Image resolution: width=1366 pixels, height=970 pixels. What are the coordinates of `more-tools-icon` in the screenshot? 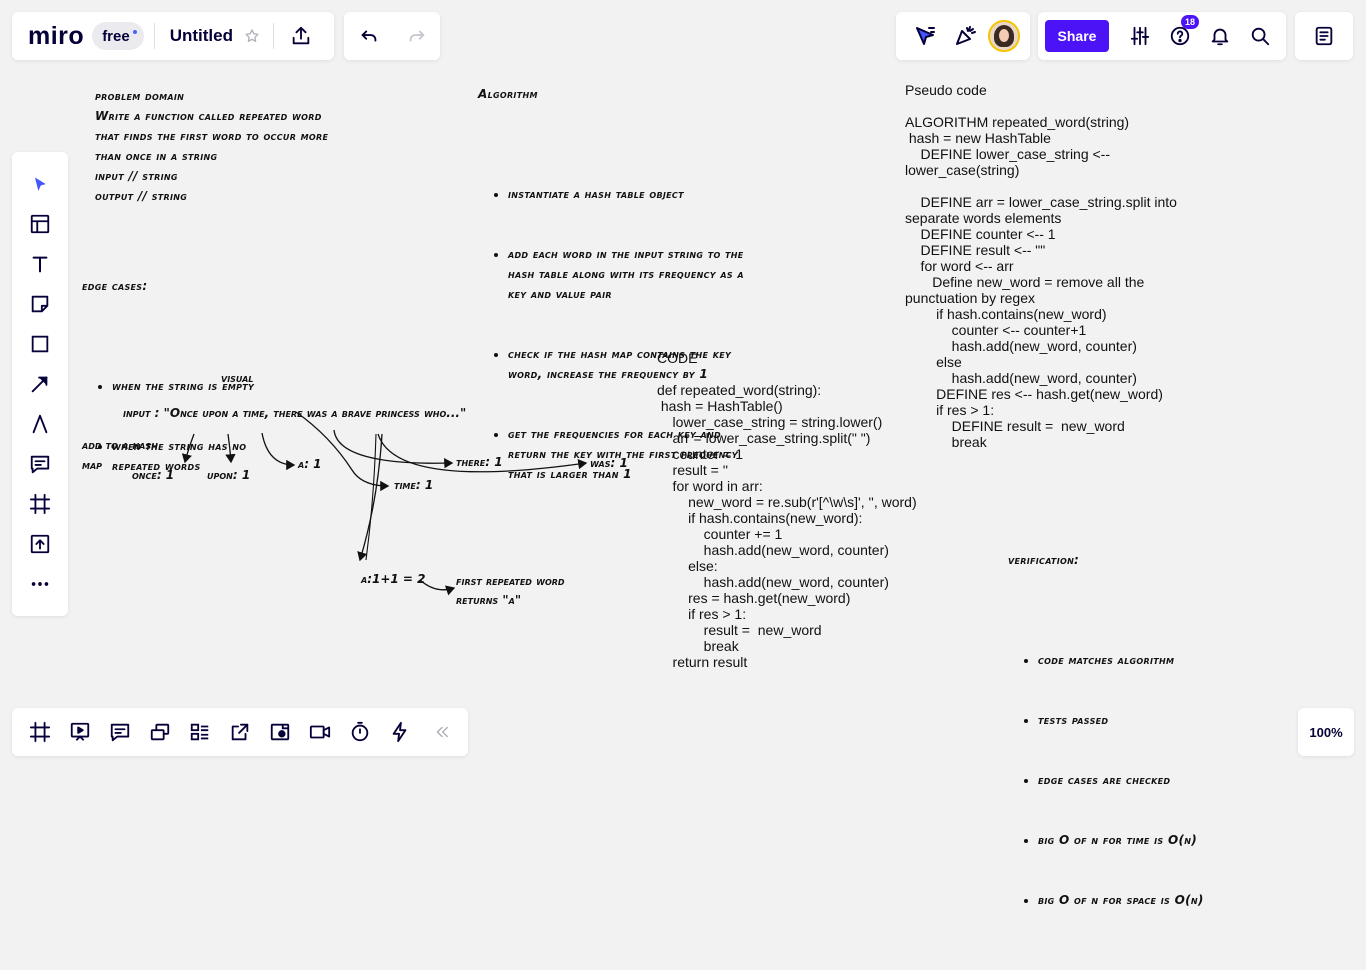 It's located at (40, 584).